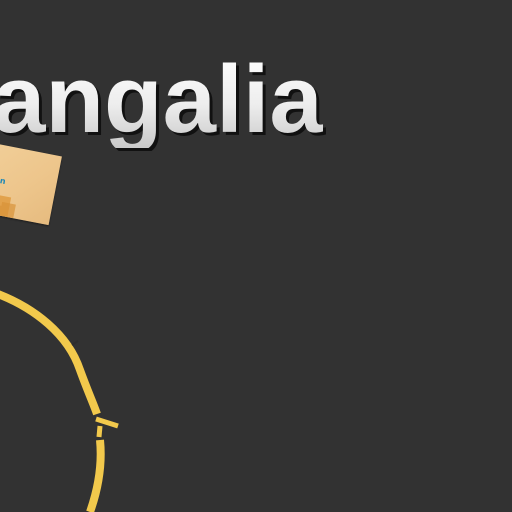  I want to click on circle-track-icon, so click(59, 401).